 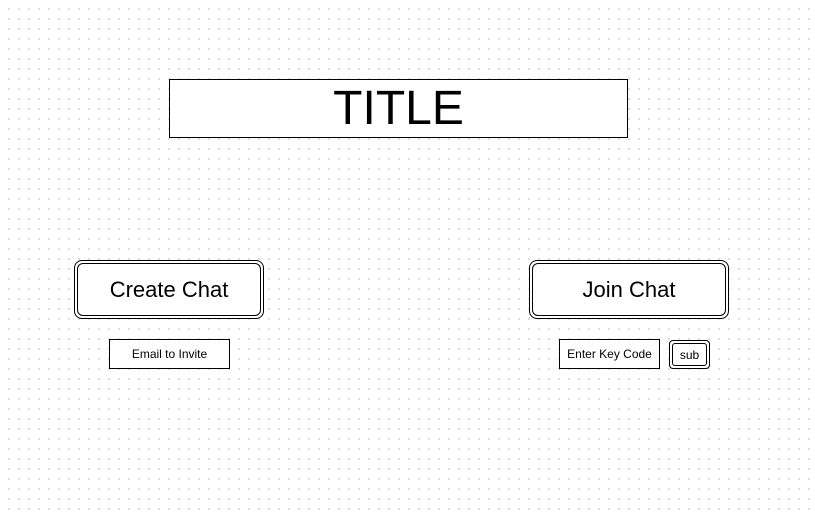 What do you see at coordinates (629, 289) in the screenshot?
I see `join-chat-button: Join Chat` at bounding box center [629, 289].